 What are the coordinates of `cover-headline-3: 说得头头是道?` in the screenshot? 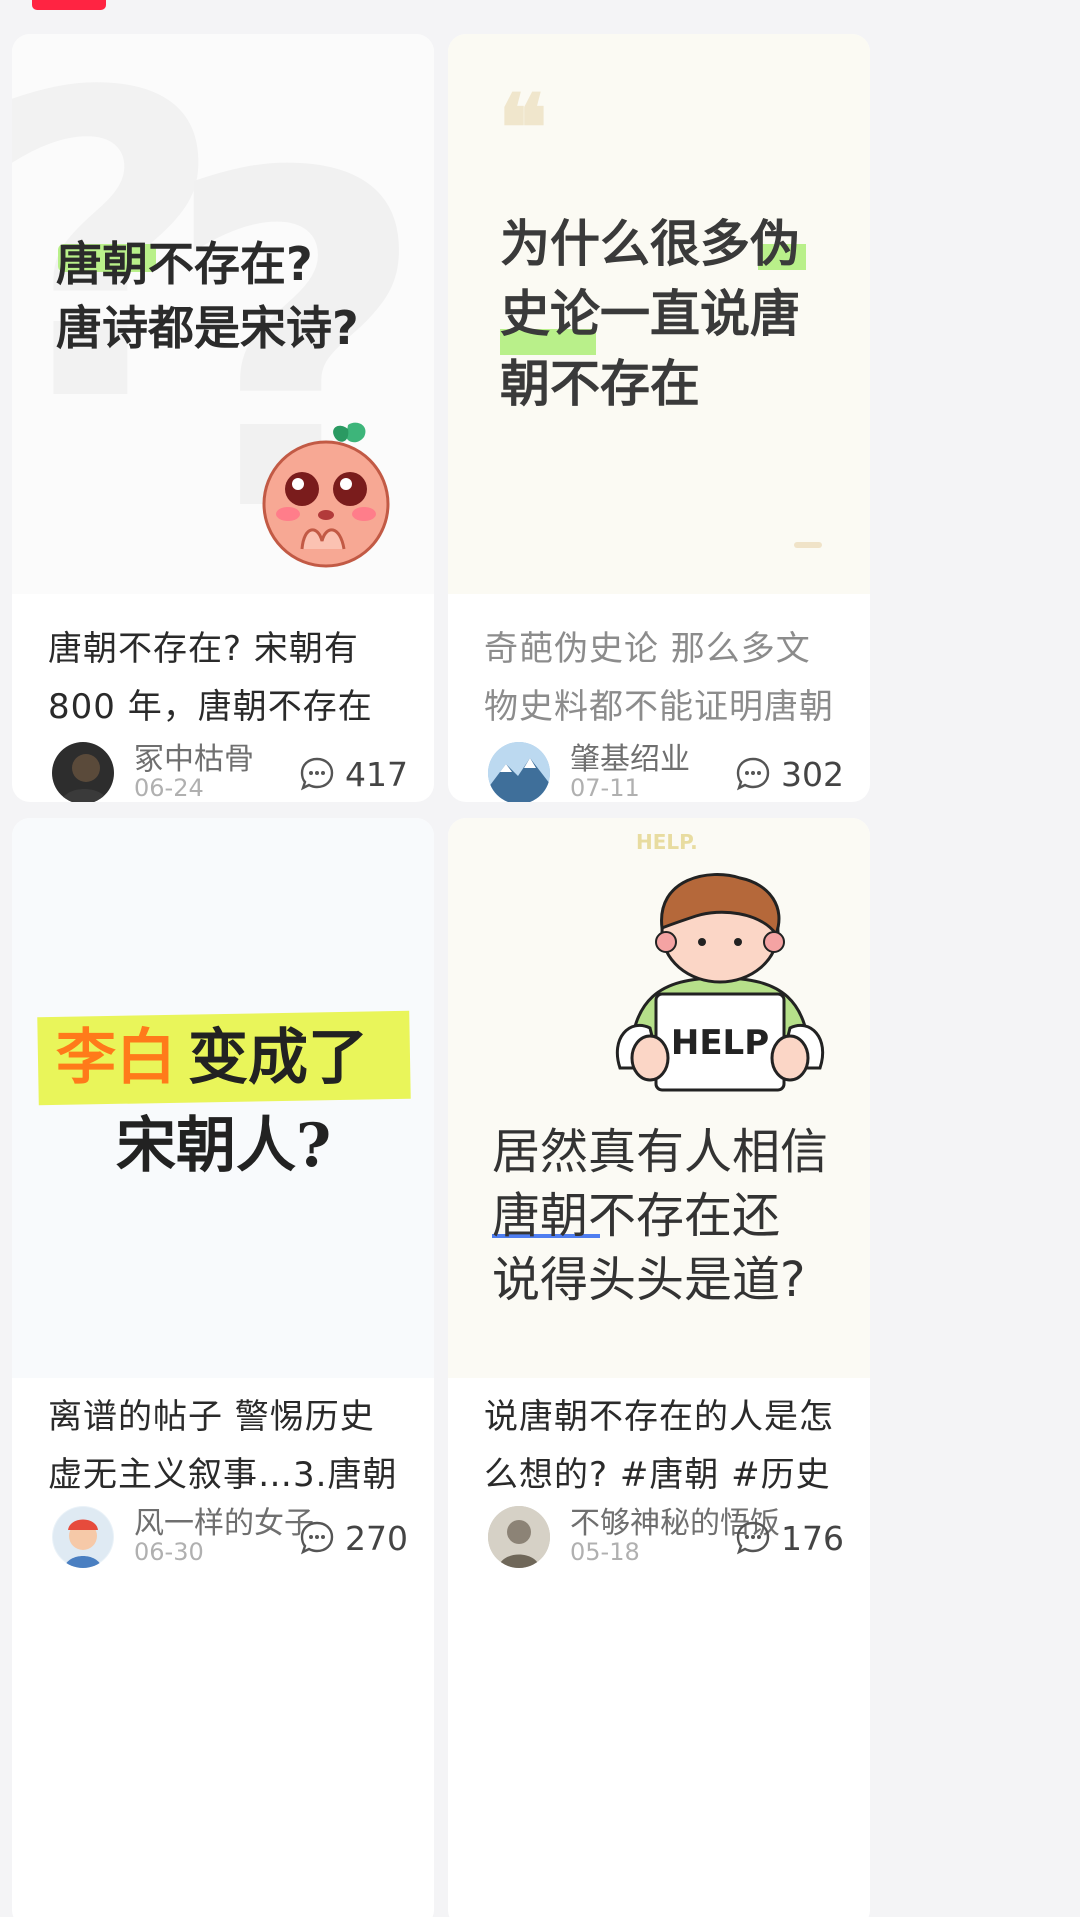 It's located at (649, 1280).